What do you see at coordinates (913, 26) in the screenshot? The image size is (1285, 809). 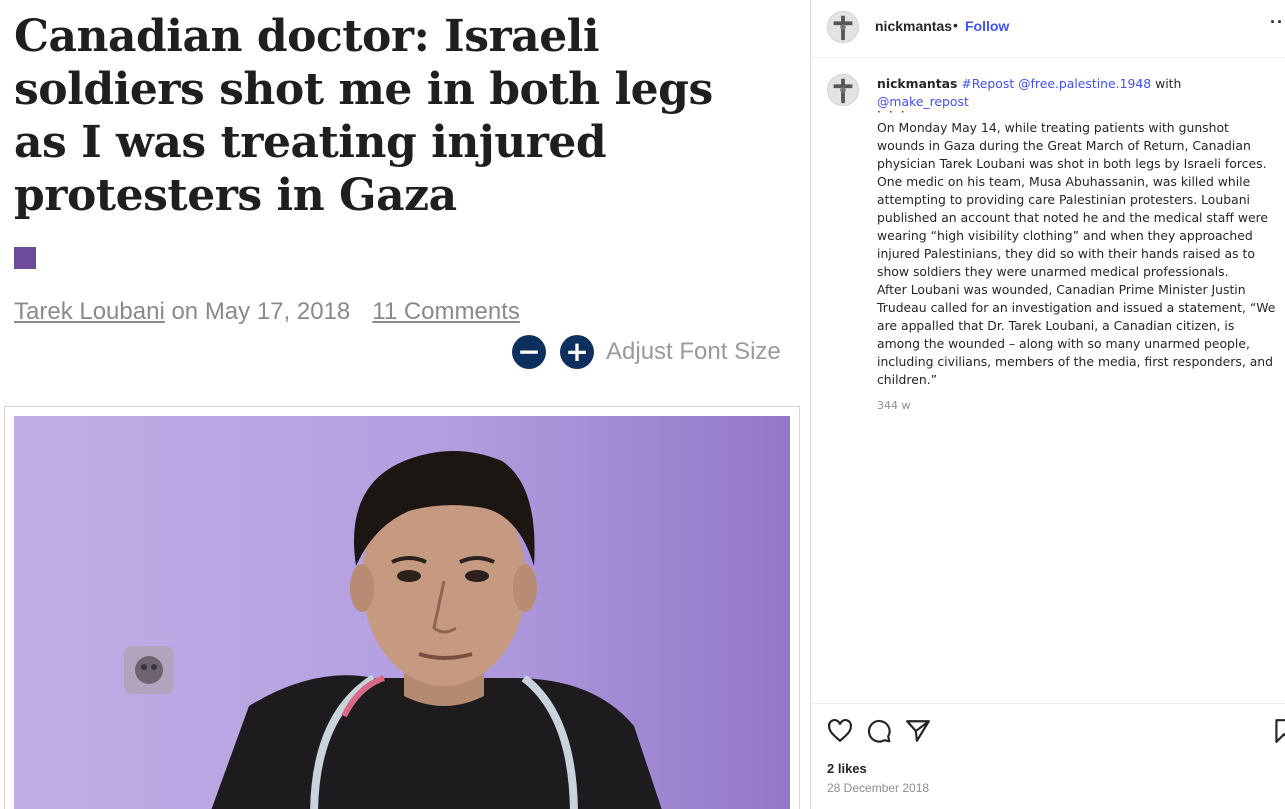 I see `header-username: nickmantas` at bounding box center [913, 26].